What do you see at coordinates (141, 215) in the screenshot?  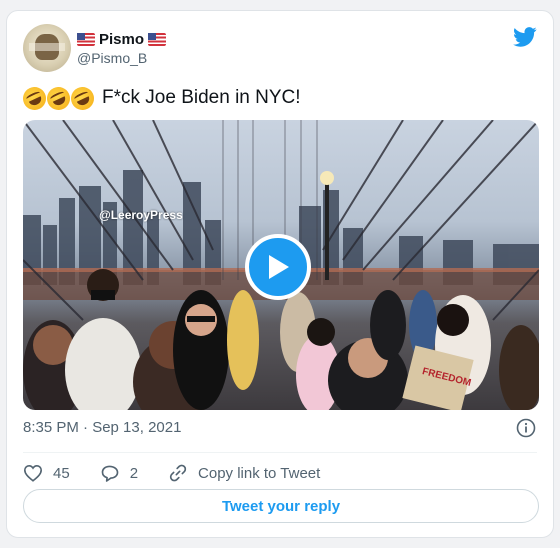 I see `video-watermark: @LeeroyPress` at bounding box center [141, 215].